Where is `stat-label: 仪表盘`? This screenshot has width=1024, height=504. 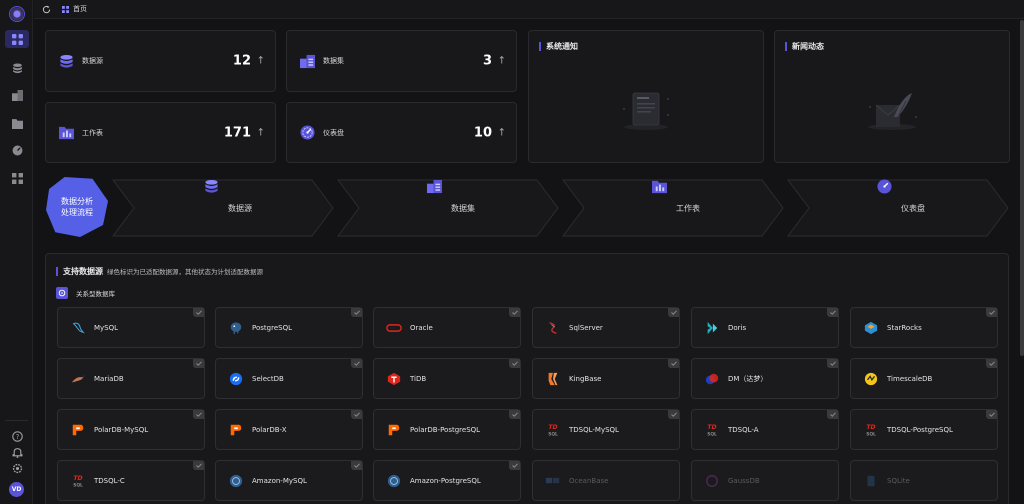 stat-label: 仪表盘 is located at coordinates (333, 132).